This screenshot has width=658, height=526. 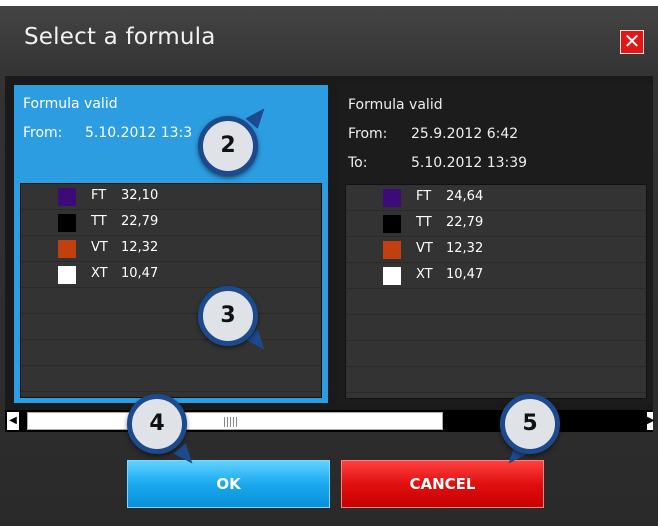 What do you see at coordinates (465, 134) in the screenshot?
I see `from-value: 25.9.2012 6:42` at bounding box center [465, 134].